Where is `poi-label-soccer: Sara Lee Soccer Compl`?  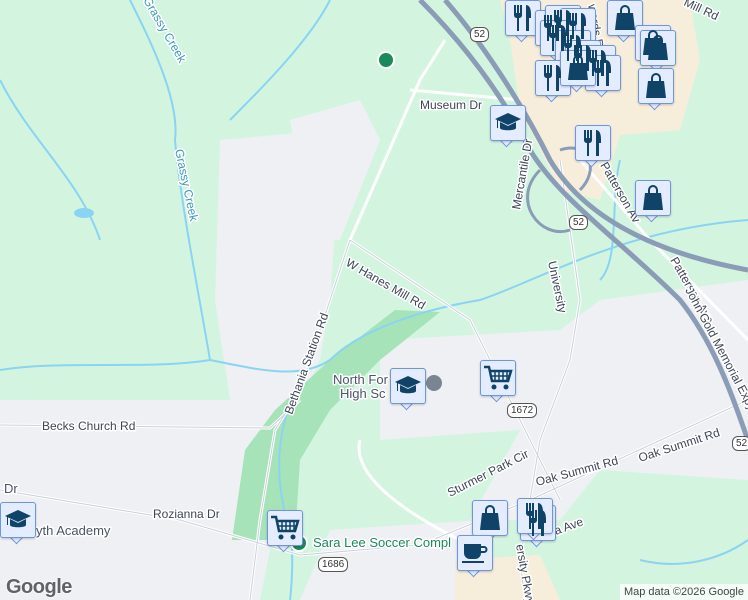
poi-label-soccer: Sara Lee Soccer Compl is located at coordinates (382, 543).